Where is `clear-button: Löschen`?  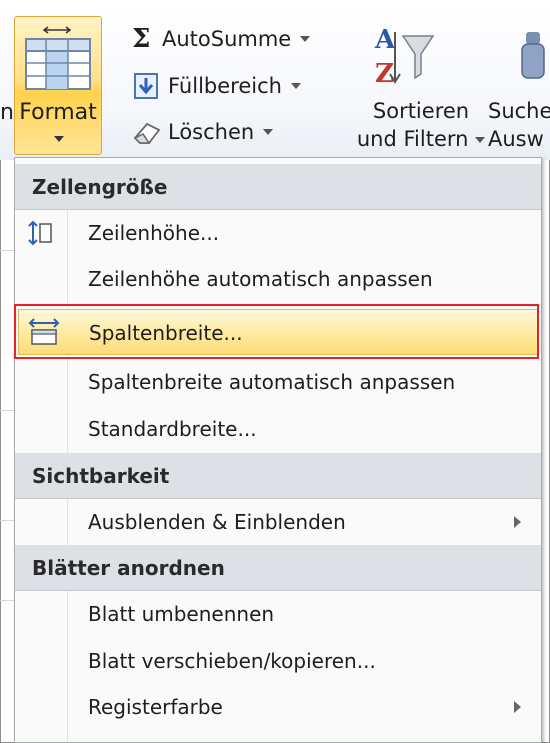
clear-button: Löschen is located at coordinates (203, 132).